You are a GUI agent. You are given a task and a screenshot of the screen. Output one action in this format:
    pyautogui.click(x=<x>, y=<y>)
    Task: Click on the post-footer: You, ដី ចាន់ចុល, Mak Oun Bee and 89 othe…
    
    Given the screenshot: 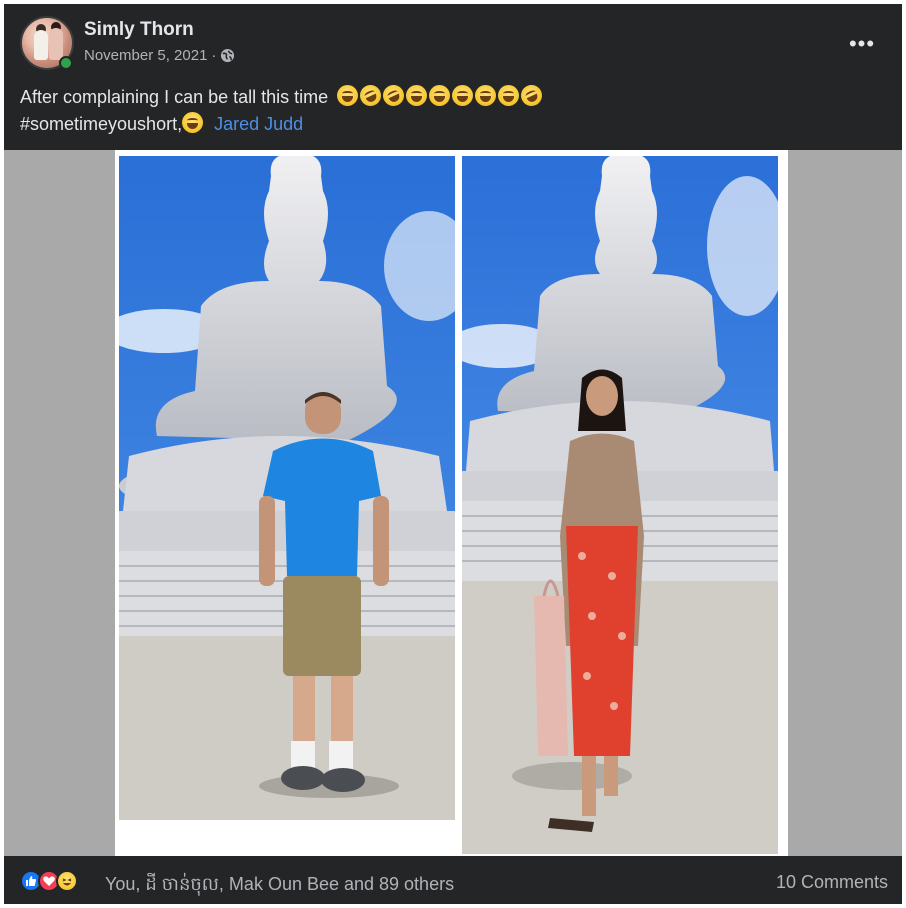 What is the action you would take?
    pyautogui.click(x=453, y=880)
    